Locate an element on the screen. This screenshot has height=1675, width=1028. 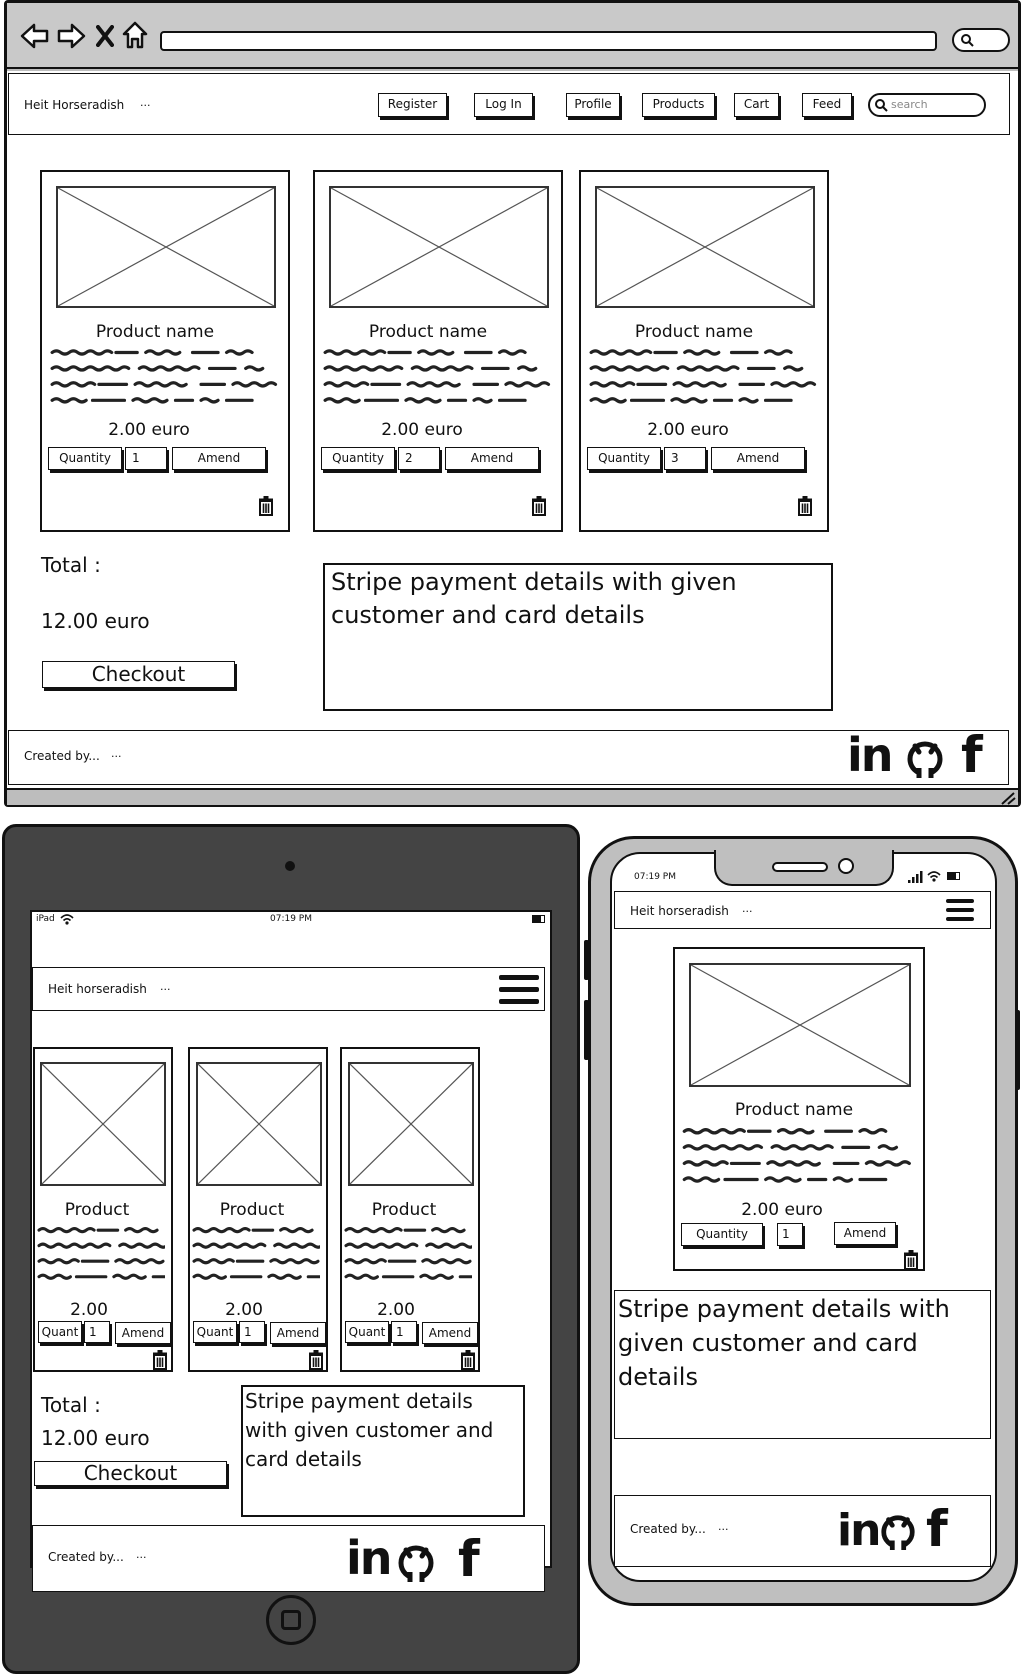
tablet-status-left: iPad is located at coordinates (45, 919).